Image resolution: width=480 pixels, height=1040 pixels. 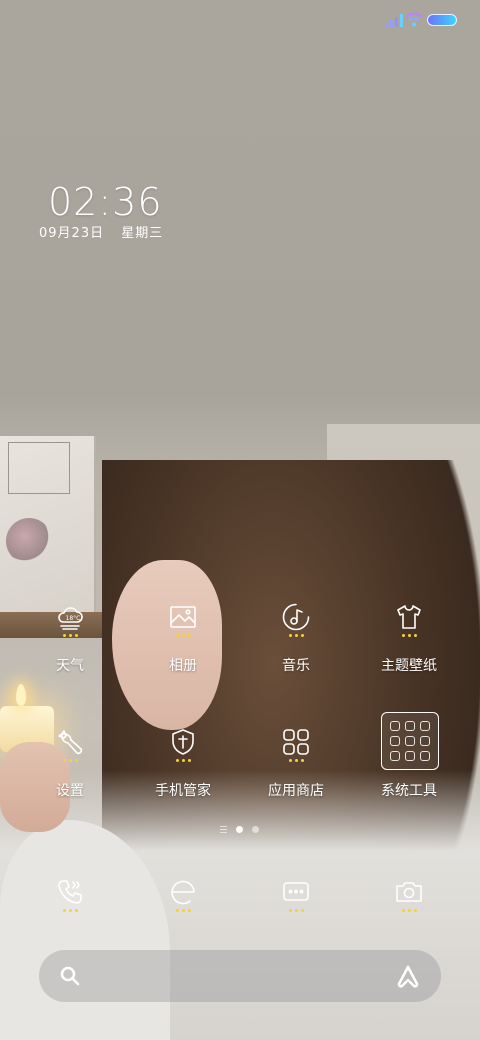 What do you see at coordinates (255, 829) in the screenshot?
I see `page-dot` at bounding box center [255, 829].